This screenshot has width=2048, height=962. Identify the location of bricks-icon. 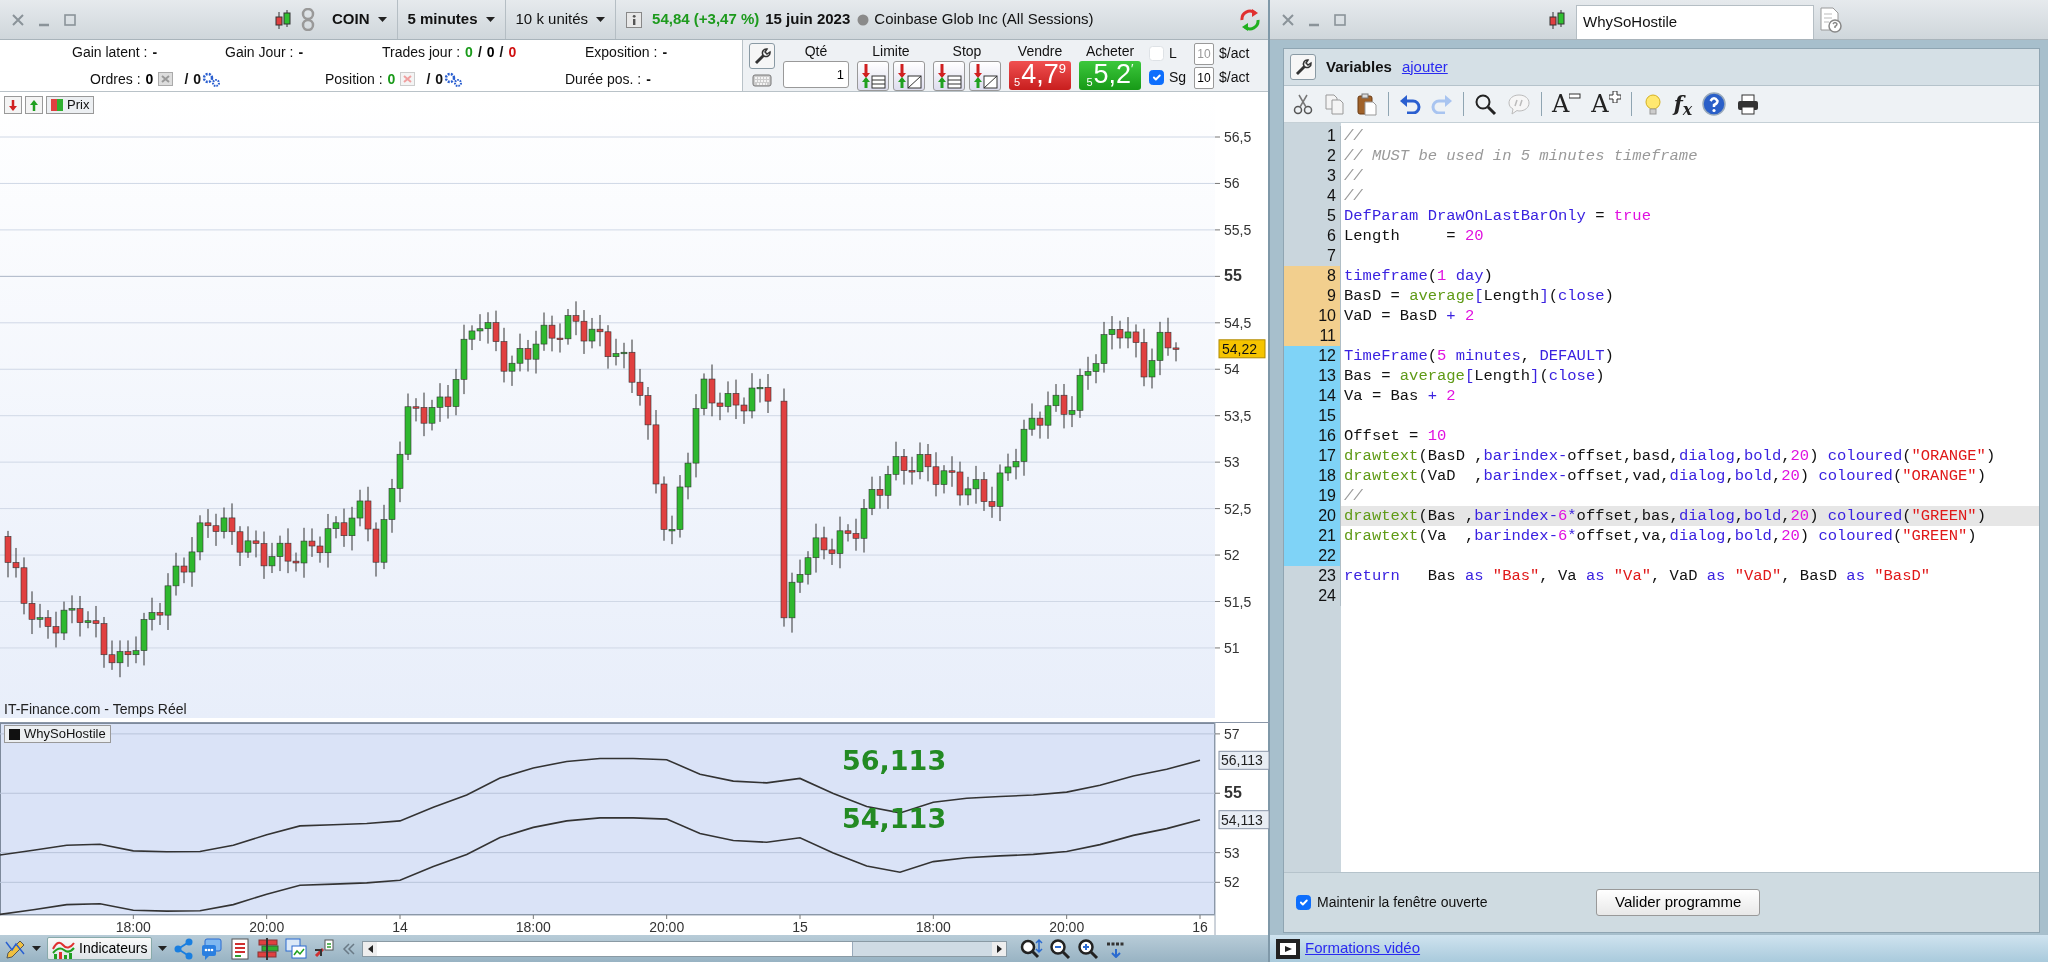
(268, 948).